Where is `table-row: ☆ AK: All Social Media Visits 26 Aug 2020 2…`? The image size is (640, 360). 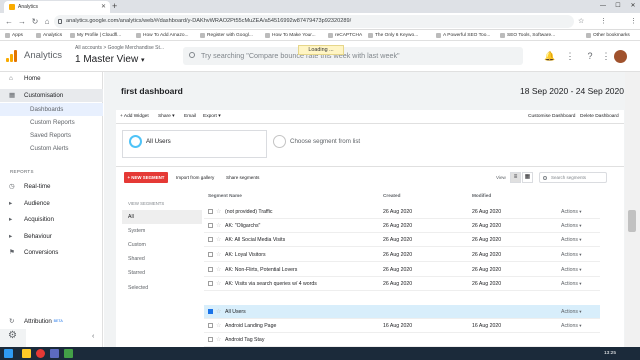
table-row: ☆ AK: All Social Media Visits 26 Aug 2020 2… is located at coordinates (402, 240).